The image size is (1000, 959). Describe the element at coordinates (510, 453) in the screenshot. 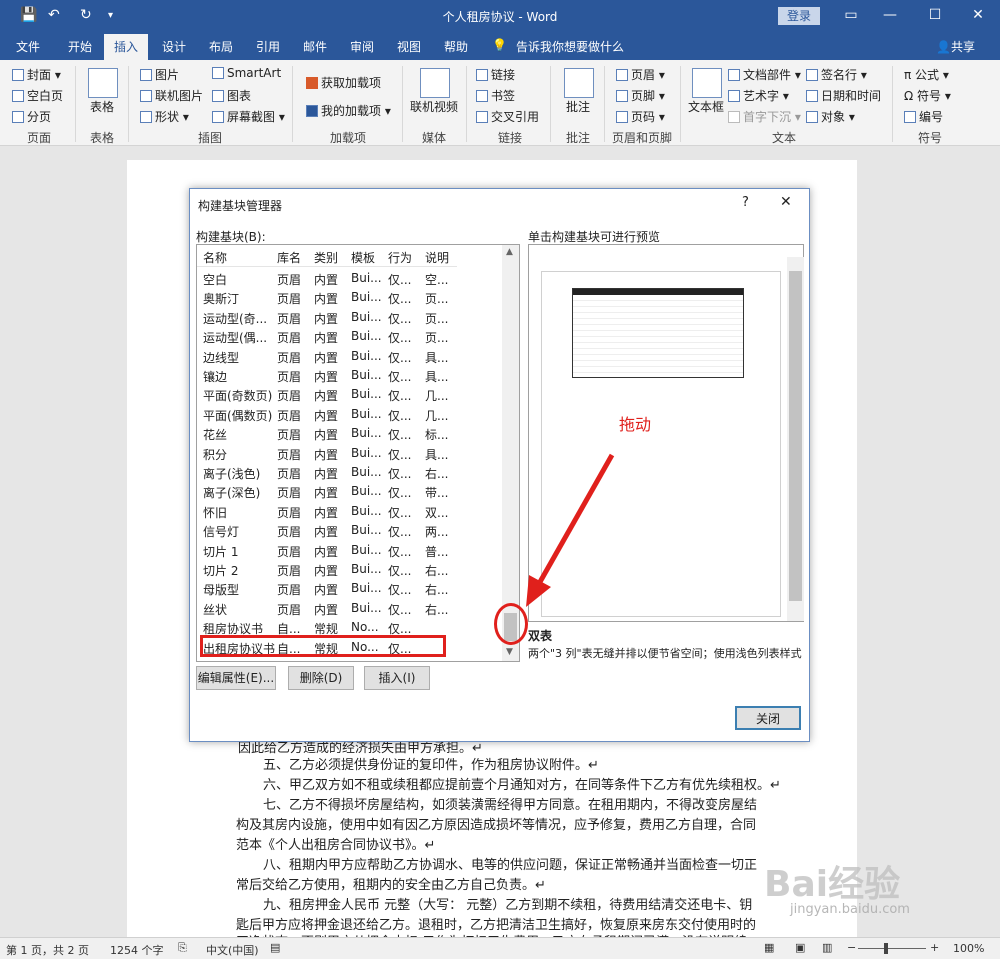

I see `list-scrollbar: ▲ ▼` at that location.